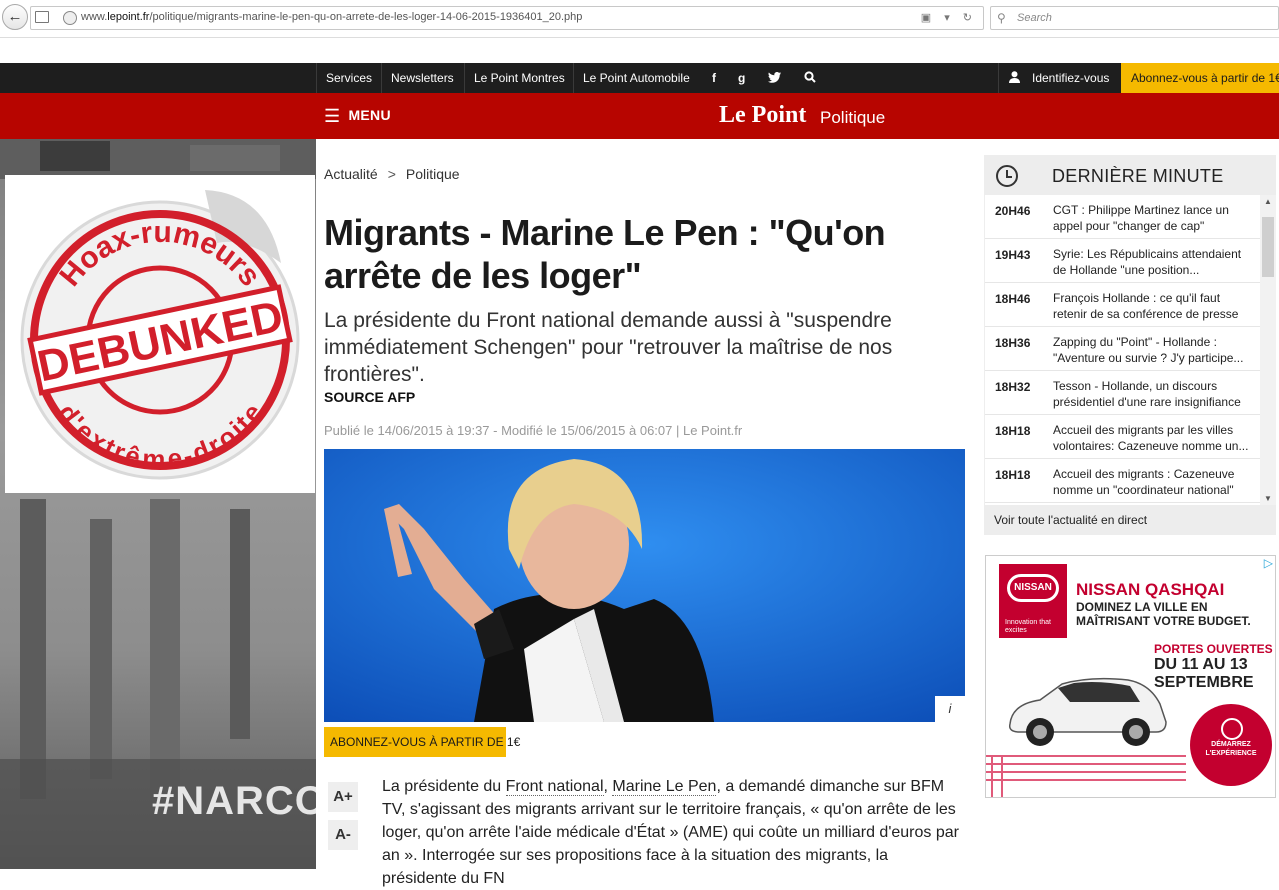 This screenshot has height=890, width=1279. Describe the element at coordinates (1134, 18) in the screenshot. I see `browser-search: ⚲ Search` at that location.